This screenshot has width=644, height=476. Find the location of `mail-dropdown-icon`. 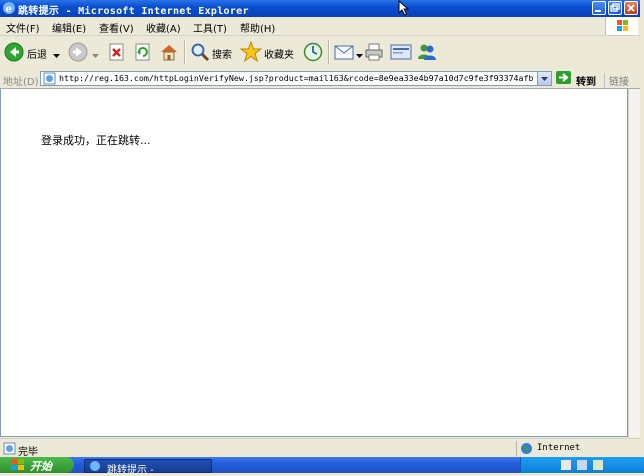

mail-dropdown-icon is located at coordinates (359, 55).